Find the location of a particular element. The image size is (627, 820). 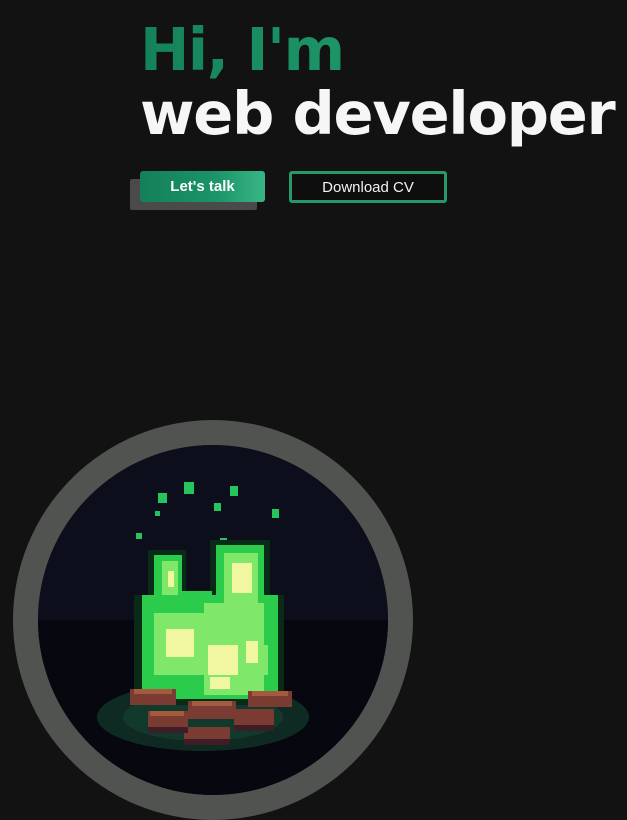

hero-heading: Hi, I'm web developer is located at coordinates (378, 83).